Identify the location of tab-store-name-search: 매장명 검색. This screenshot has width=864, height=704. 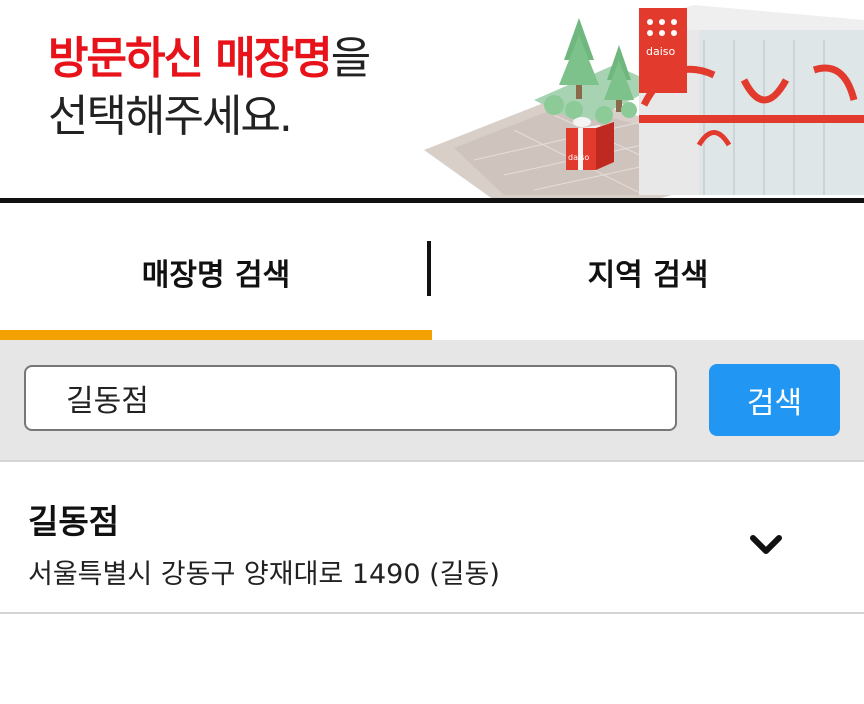
(216, 271).